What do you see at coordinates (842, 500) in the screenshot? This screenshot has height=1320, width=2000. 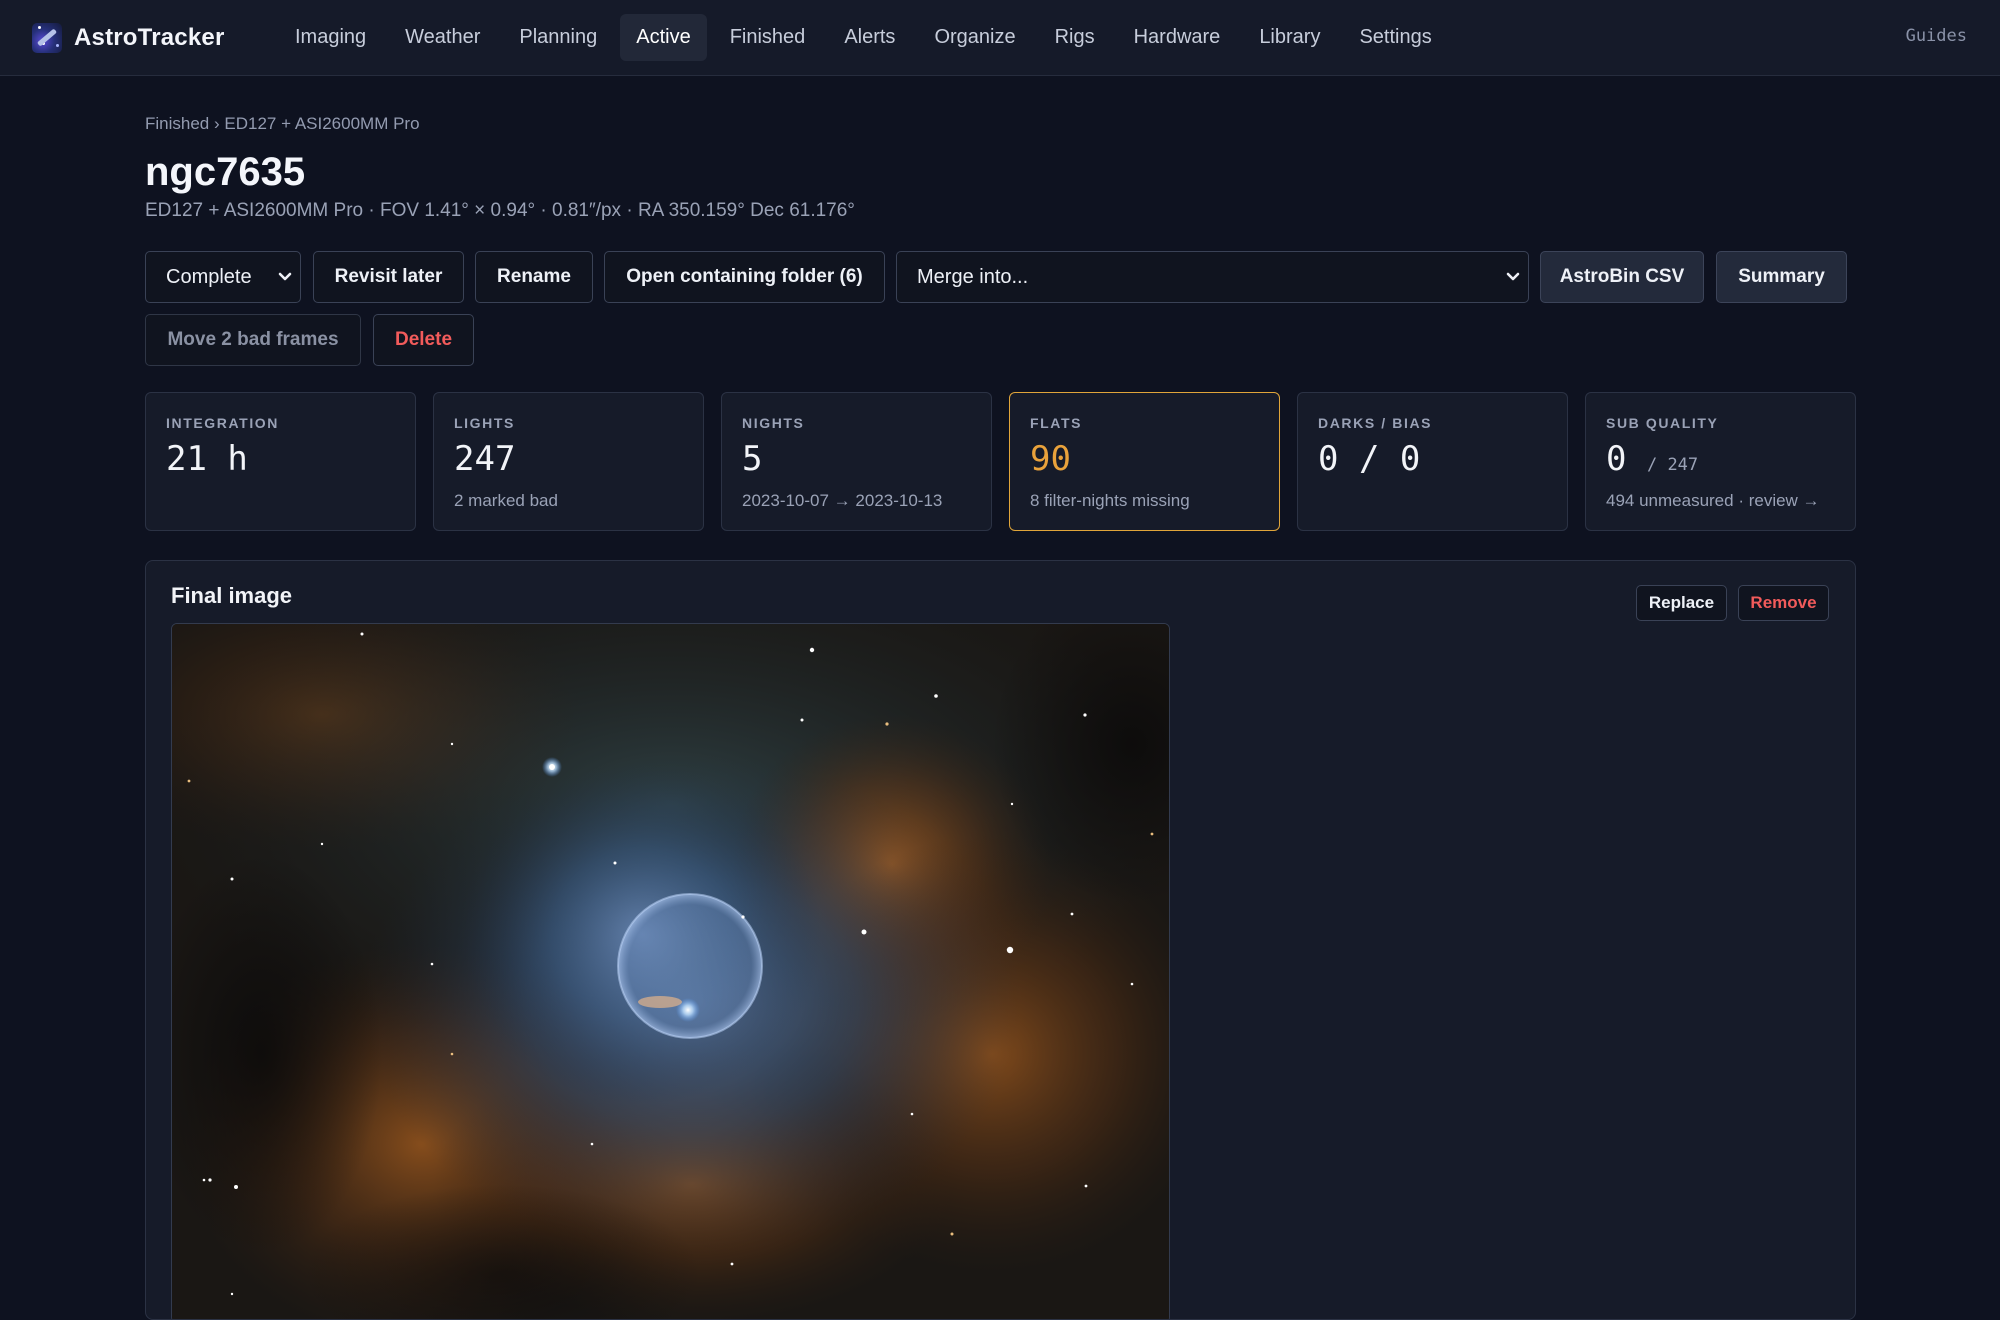 I see `nights-date-range: 2023-10-07 → 2023-10-13` at bounding box center [842, 500].